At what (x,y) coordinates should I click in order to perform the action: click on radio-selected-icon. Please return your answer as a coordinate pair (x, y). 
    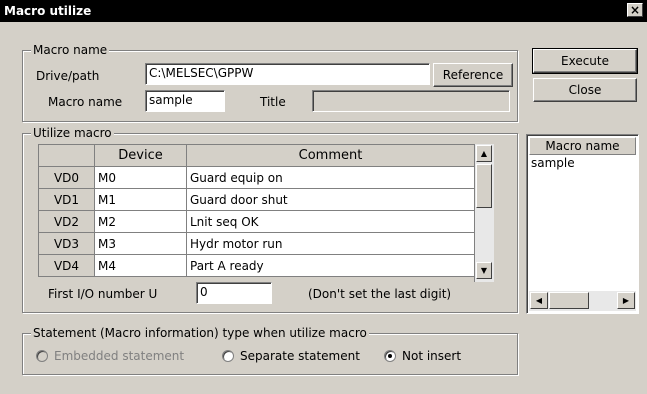
    Looking at the image, I should click on (390, 356).